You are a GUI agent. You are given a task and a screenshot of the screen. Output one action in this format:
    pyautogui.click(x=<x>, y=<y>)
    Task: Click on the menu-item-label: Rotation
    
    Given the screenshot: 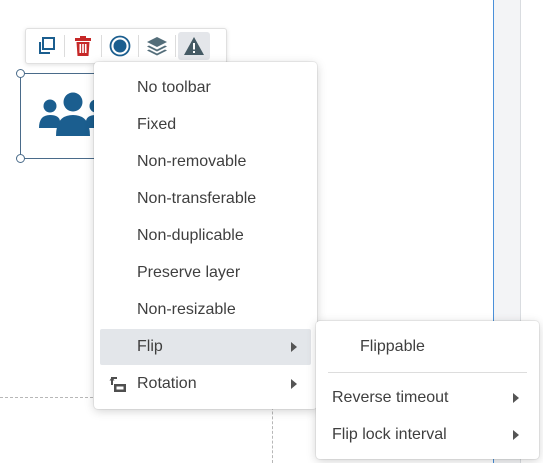 What is the action you would take?
    pyautogui.click(x=167, y=383)
    